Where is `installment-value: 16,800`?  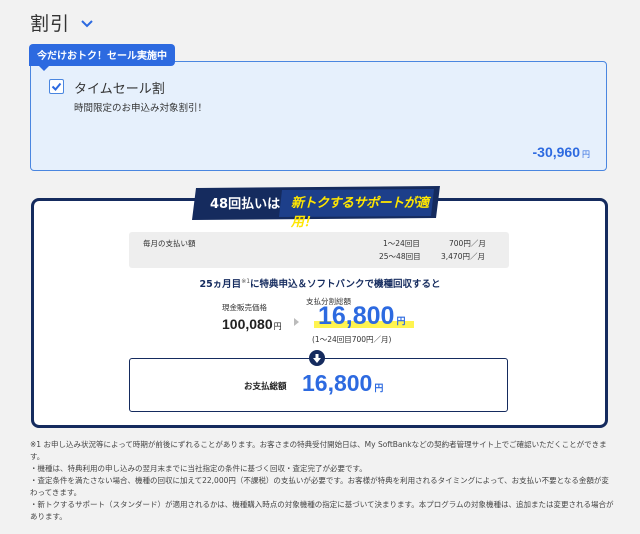
installment-value: 16,800 is located at coordinates (356, 316).